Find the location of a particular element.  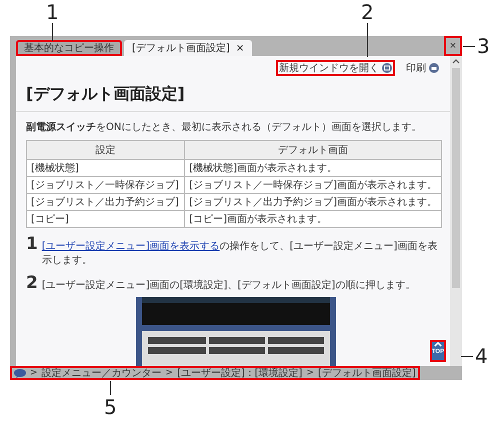

scrollbar is located at coordinates (456, 211).